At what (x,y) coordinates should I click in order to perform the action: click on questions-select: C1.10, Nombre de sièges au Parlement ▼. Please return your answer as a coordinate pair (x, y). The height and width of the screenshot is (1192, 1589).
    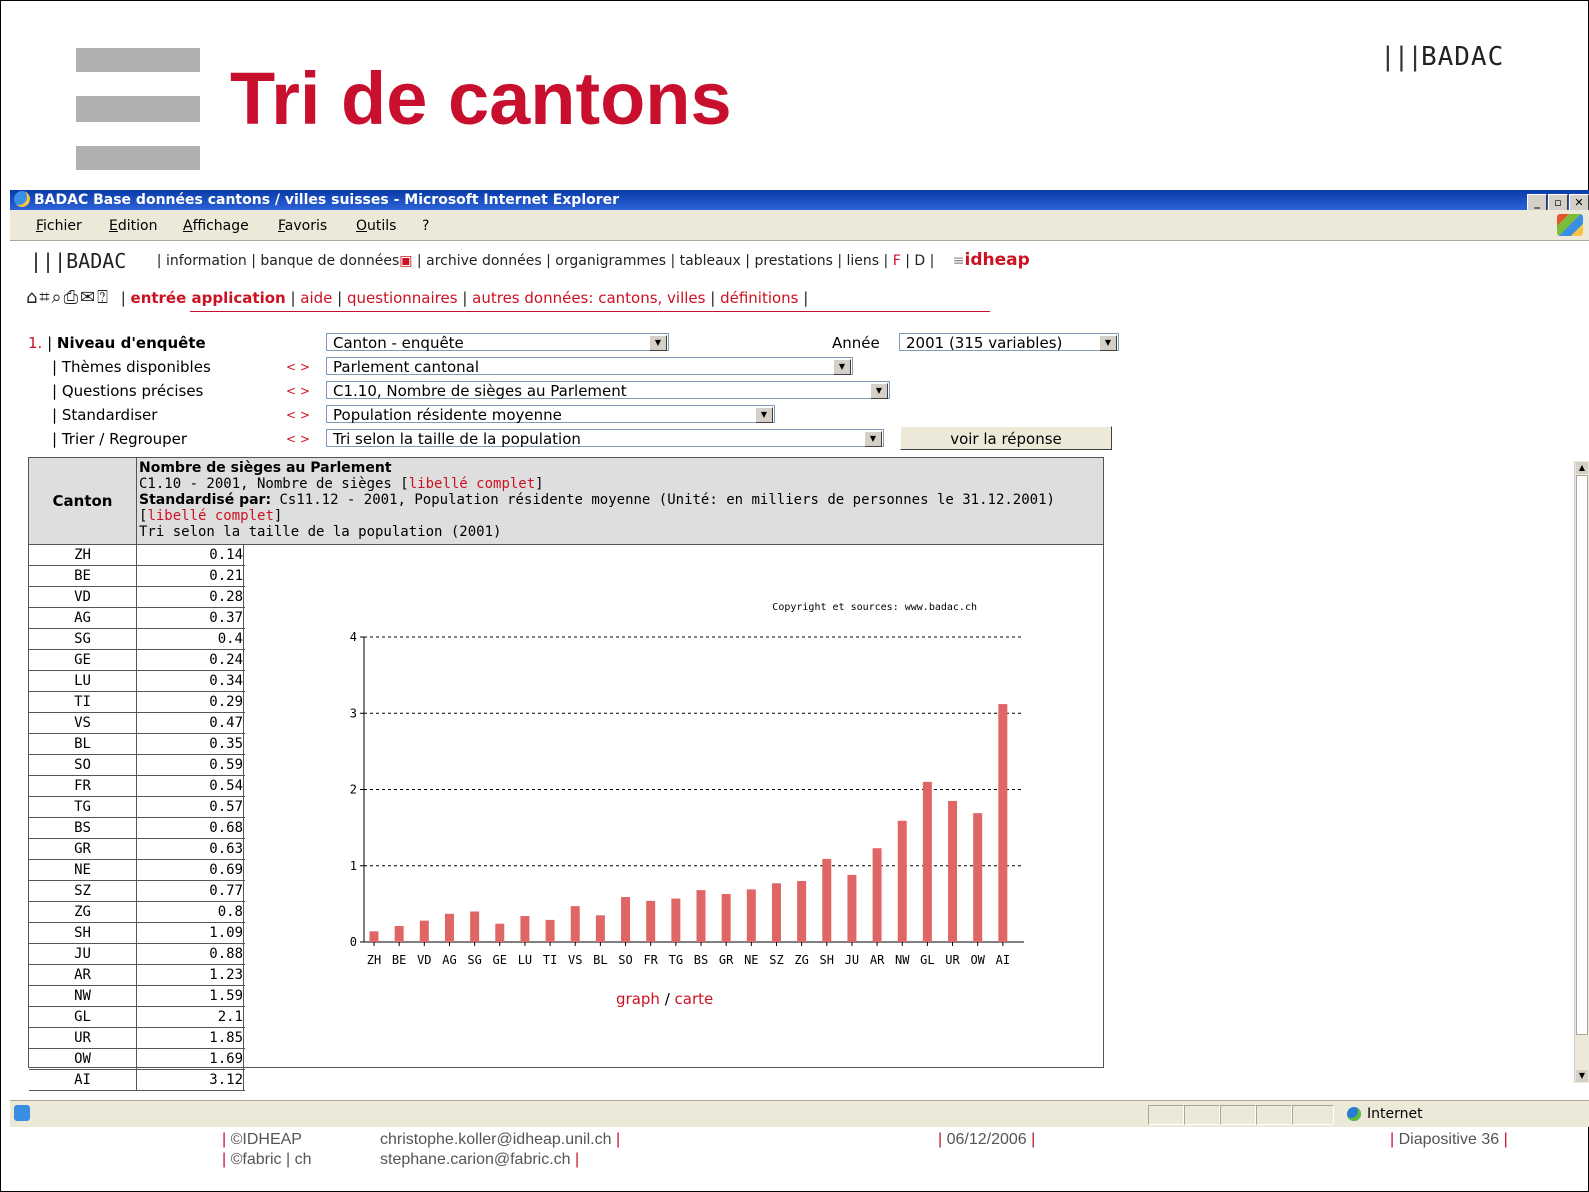
    Looking at the image, I should click on (608, 390).